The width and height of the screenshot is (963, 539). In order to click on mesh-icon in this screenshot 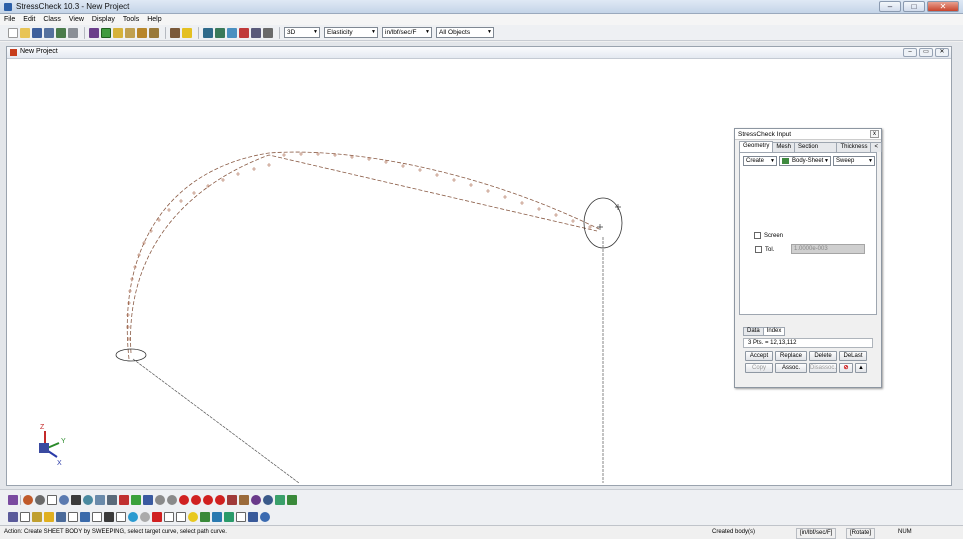, I will do `click(118, 32)`.